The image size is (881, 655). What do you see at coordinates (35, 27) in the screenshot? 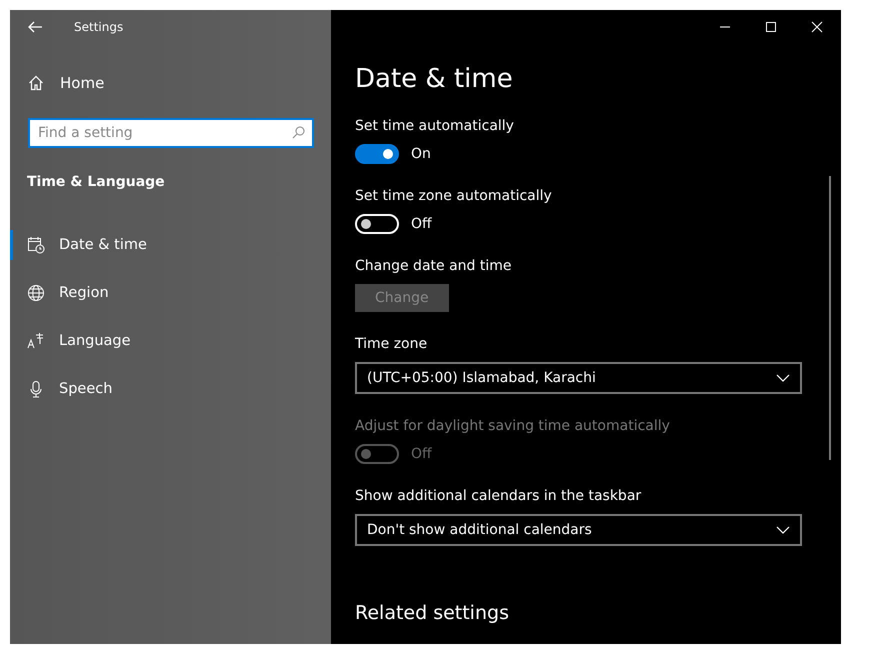
I see `back-icon` at bounding box center [35, 27].